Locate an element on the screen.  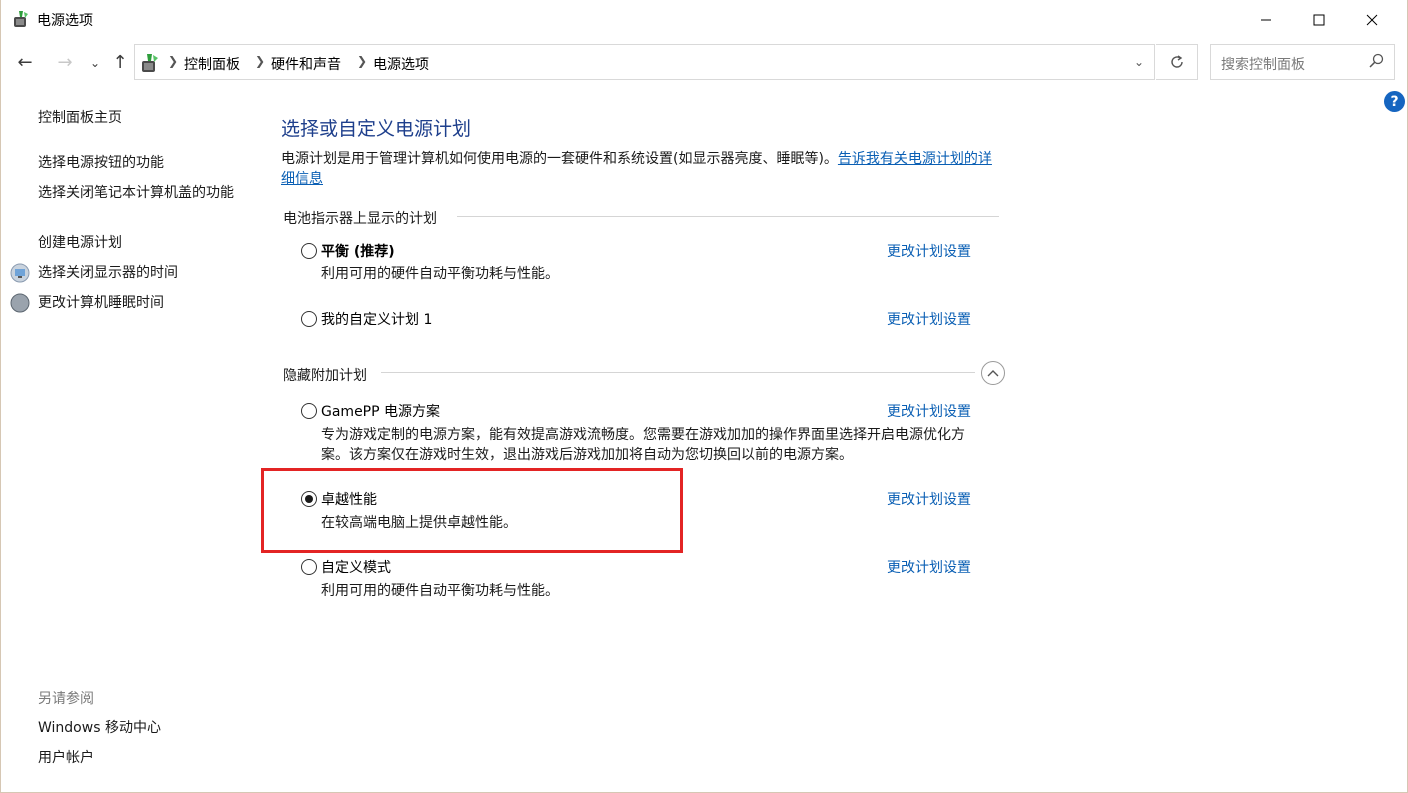
battery-group-header: 电池指示器上显示的计划 is located at coordinates (360, 219).